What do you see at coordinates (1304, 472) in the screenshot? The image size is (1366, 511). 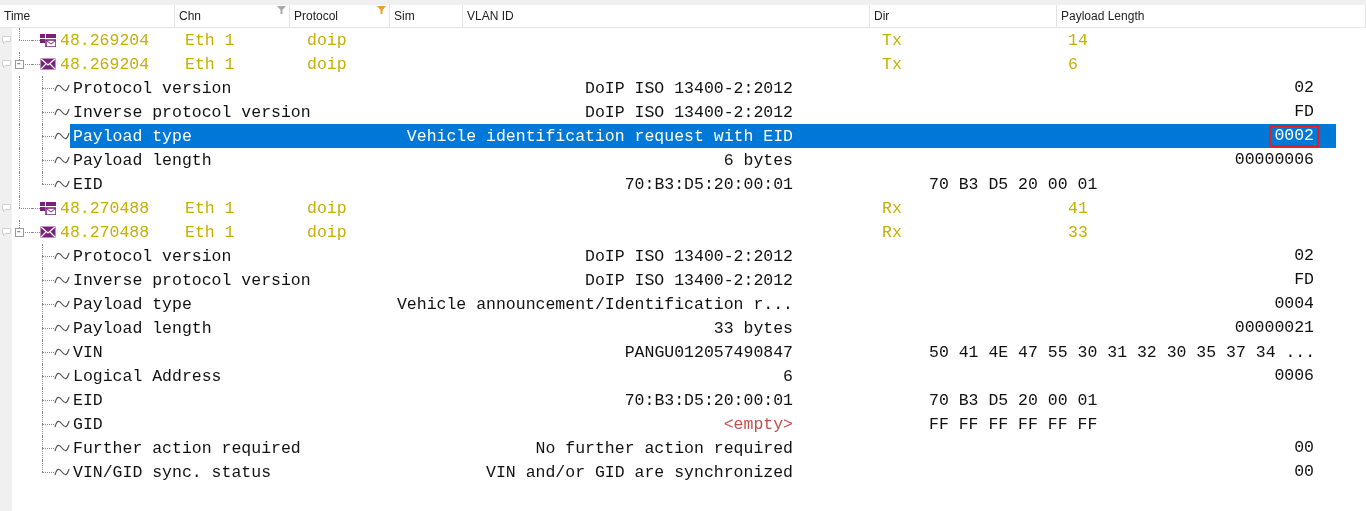 I see `hex-value: 00` at bounding box center [1304, 472].